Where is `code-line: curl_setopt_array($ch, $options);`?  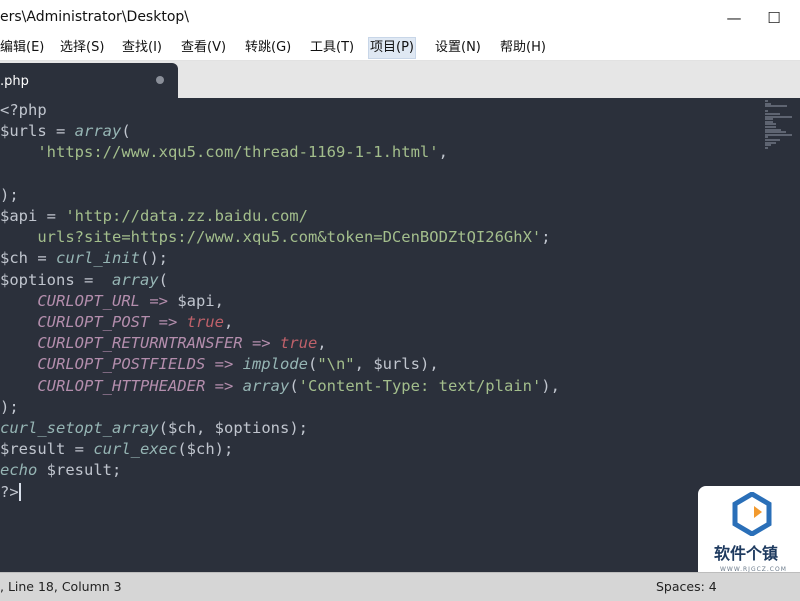 code-line: curl_setopt_array($ch, $options); is located at coordinates (154, 428).